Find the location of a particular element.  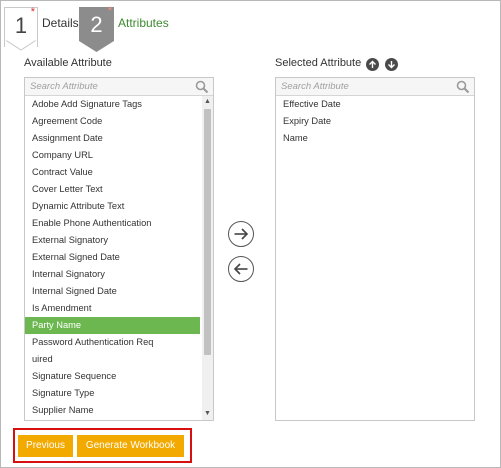

available-scrollbar: ▲ ▼ is located at coordinates (207, 258).